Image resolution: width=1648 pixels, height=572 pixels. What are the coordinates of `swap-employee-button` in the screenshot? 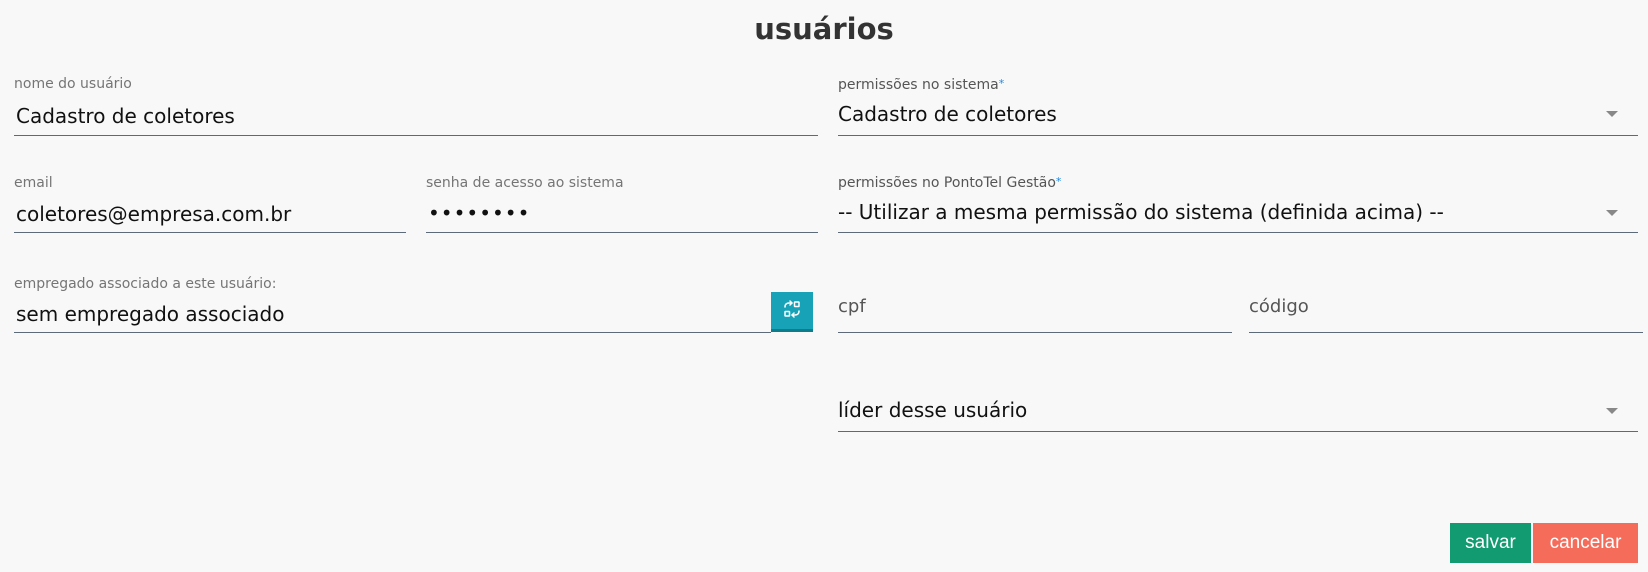 It's located at (792, 312).